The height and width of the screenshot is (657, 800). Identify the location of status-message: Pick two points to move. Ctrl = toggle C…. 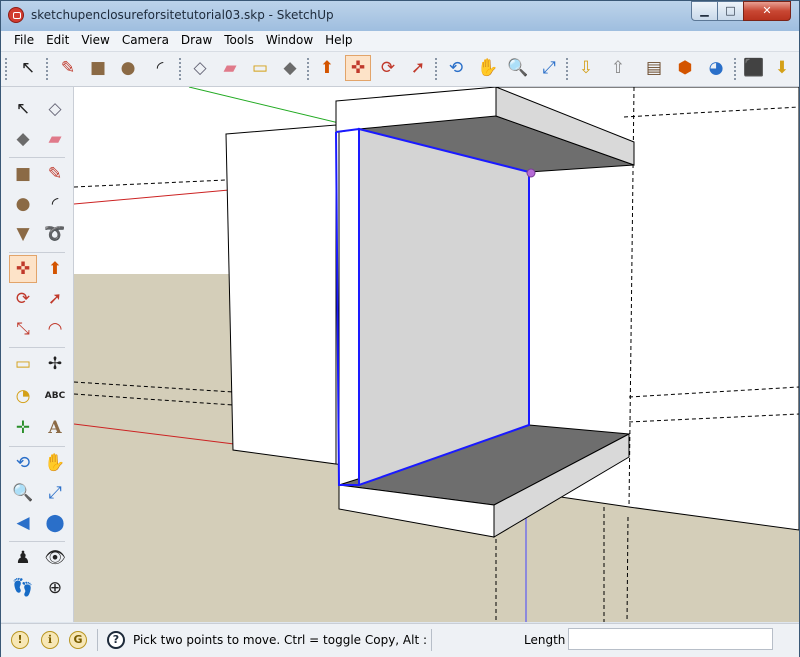
(280, 640).